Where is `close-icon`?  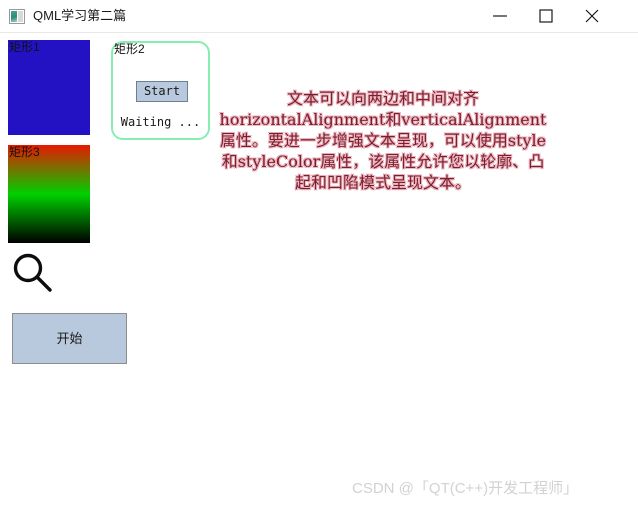
close-icon is located at coordinates (592, 16).